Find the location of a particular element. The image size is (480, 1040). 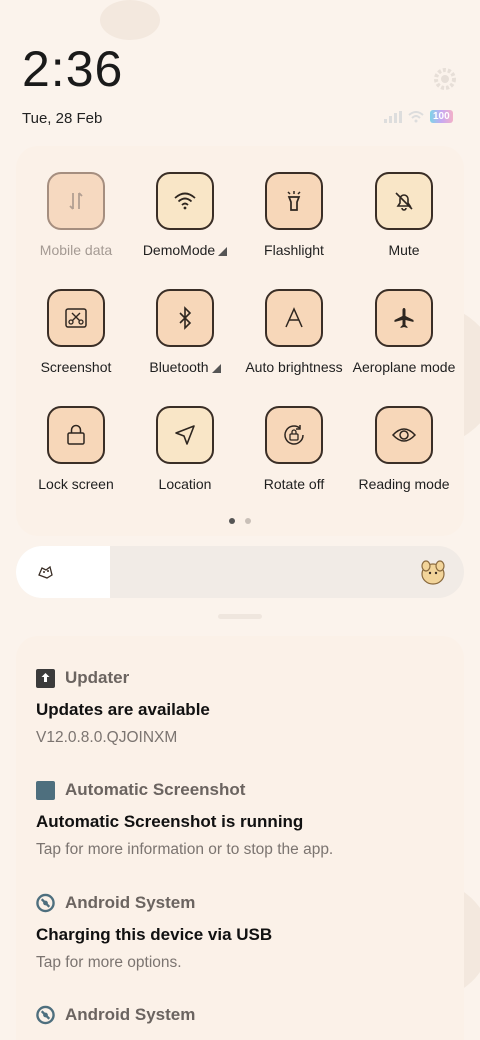

tile-mute: Mute is located at coordinates (404, 215).